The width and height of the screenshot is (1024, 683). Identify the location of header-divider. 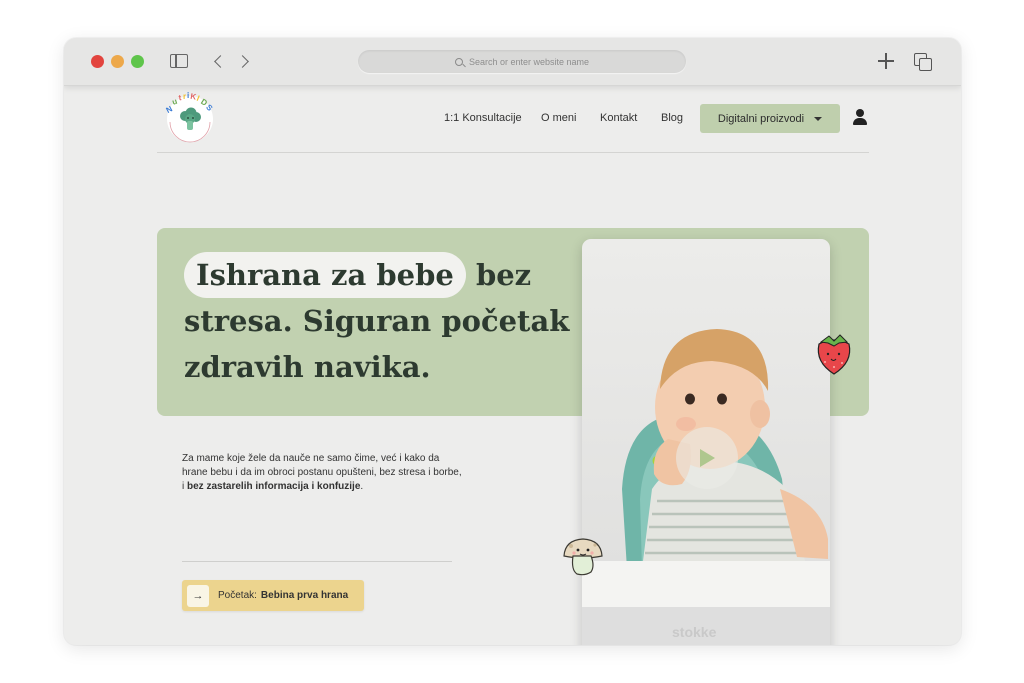
(513, 152).